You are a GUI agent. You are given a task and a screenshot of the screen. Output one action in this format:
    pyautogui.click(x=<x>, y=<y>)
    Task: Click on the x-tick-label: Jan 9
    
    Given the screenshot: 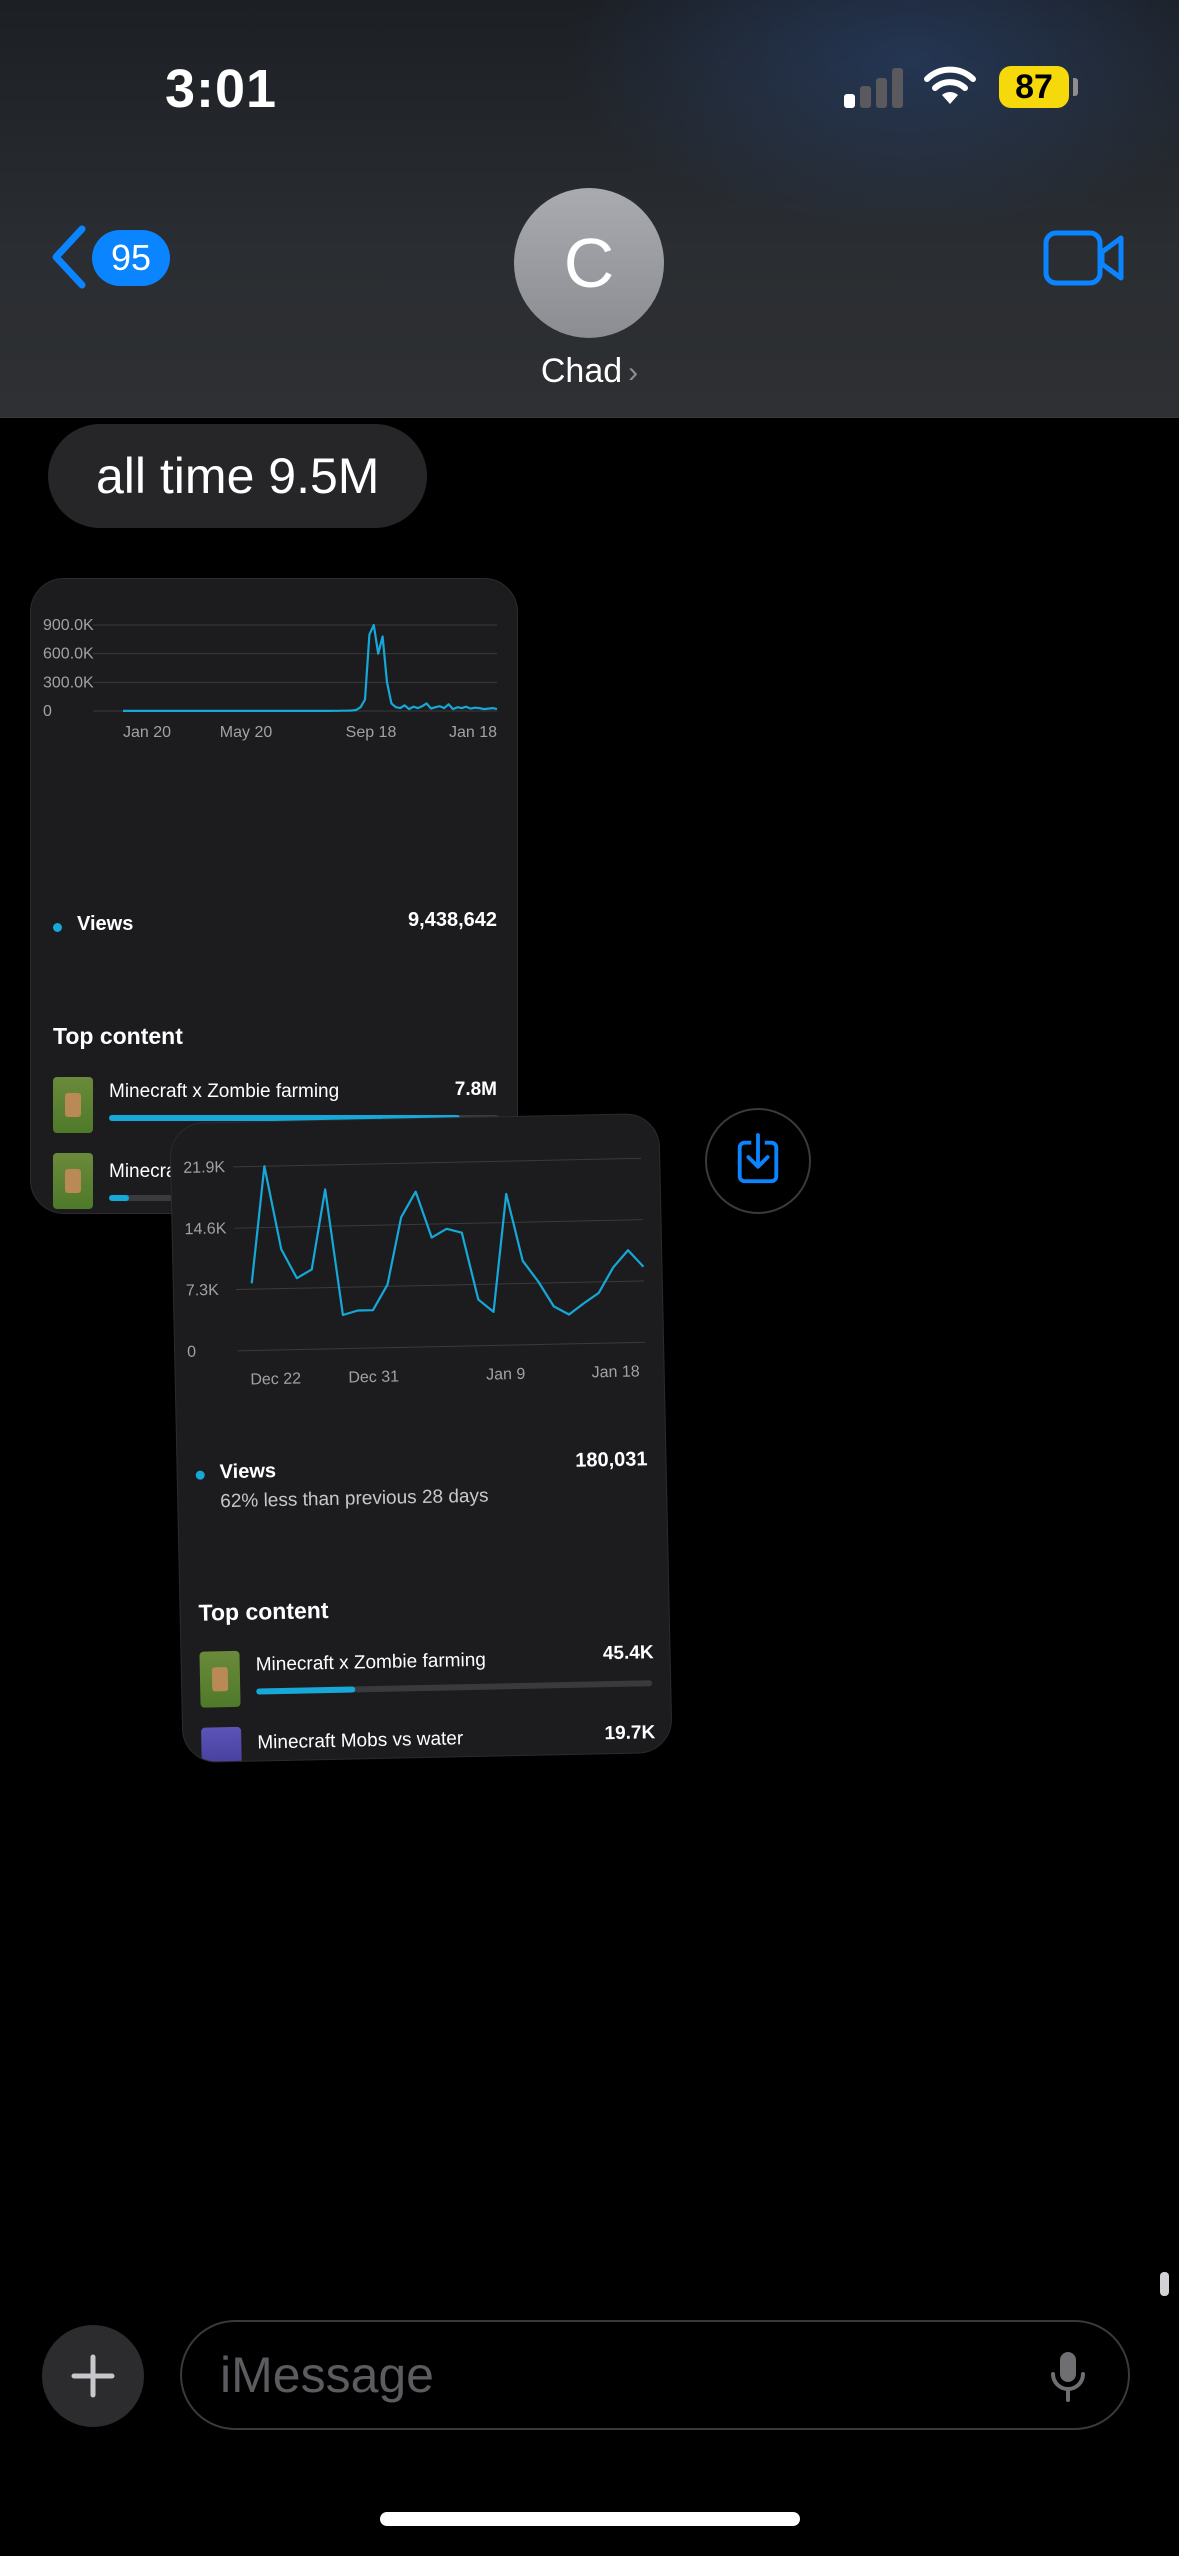 What is the action you would take?
    pyautogui.click(x=506, y=1375)
    